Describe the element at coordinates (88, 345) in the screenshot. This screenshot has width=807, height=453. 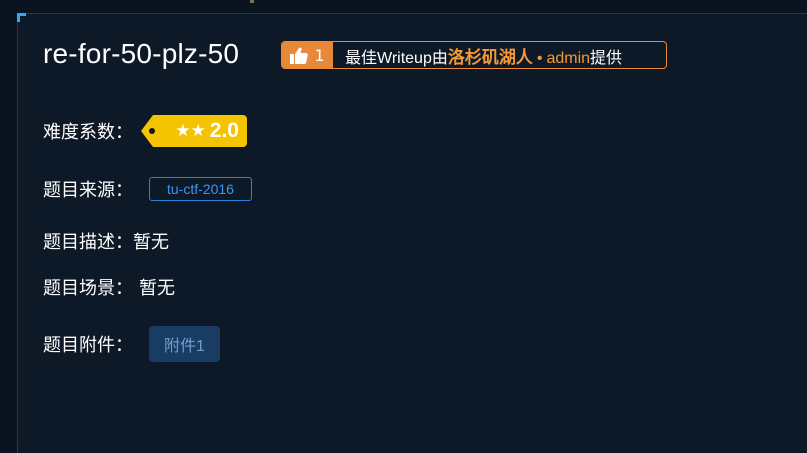
I see `attachment-label: 题目附件：` at that location.